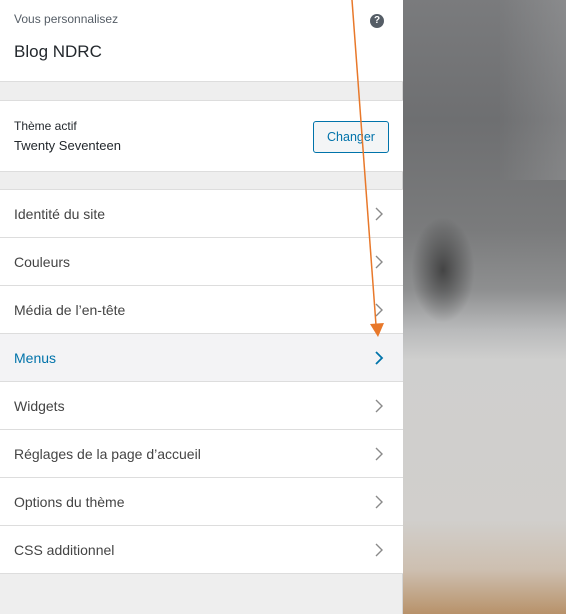  Describe the element at coordinates (67, 145) in the screenshot. I see `active-theme-name: Twenty Seventeen` at that location.